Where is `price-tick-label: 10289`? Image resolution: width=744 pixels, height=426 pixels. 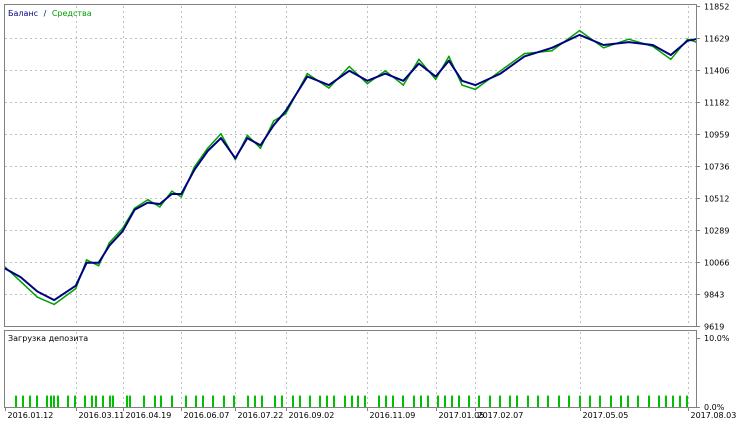 price-tick-label: 10289 is located at coordinates (716, 231).